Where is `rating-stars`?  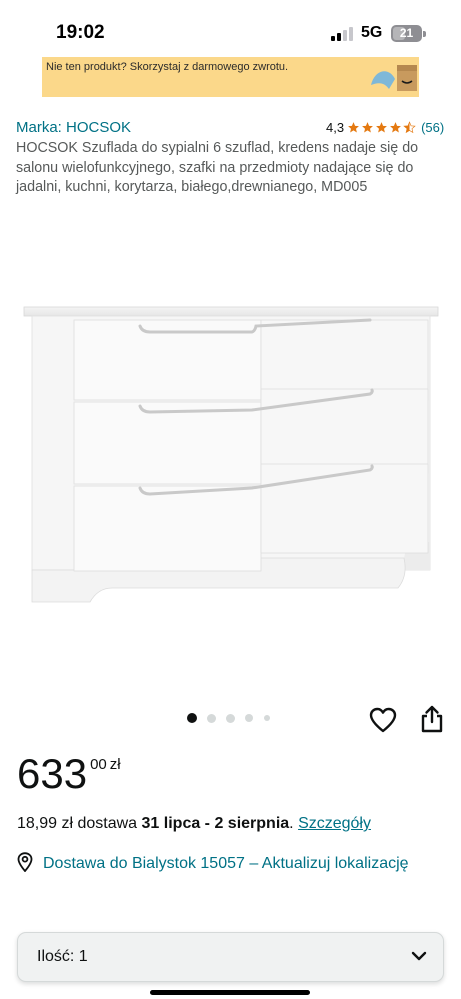 rating-stars is located at coordinates (382, 127).